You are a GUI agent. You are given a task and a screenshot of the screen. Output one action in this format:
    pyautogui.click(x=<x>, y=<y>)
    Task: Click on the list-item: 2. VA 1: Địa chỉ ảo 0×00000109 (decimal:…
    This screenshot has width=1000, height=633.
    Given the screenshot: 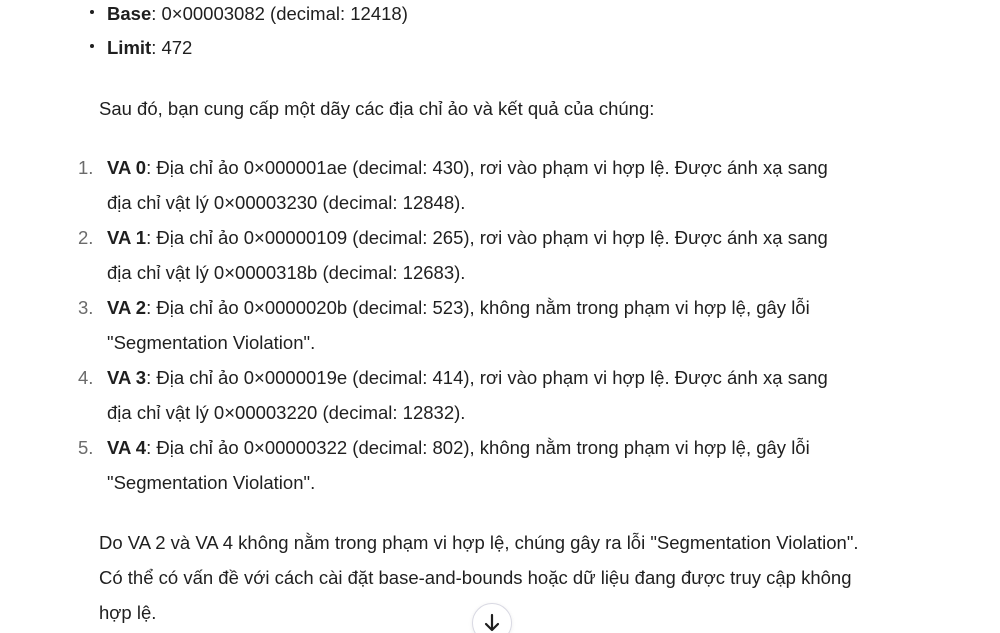 What is the action you would take?
    pyautogui.click(x=478, y=255)
    